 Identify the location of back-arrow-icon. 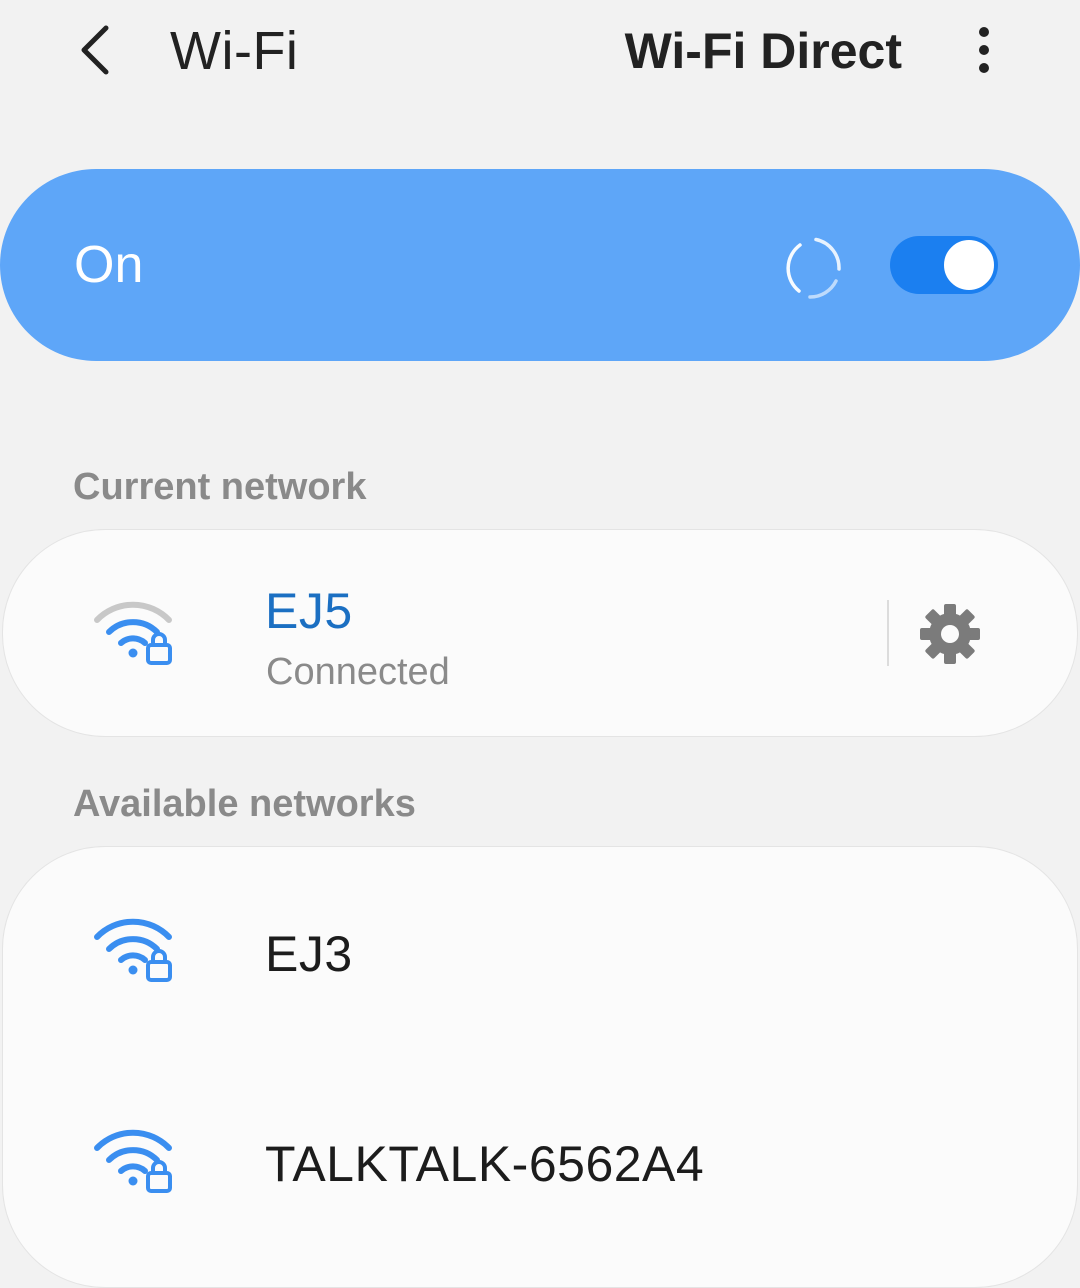
(95, 50).